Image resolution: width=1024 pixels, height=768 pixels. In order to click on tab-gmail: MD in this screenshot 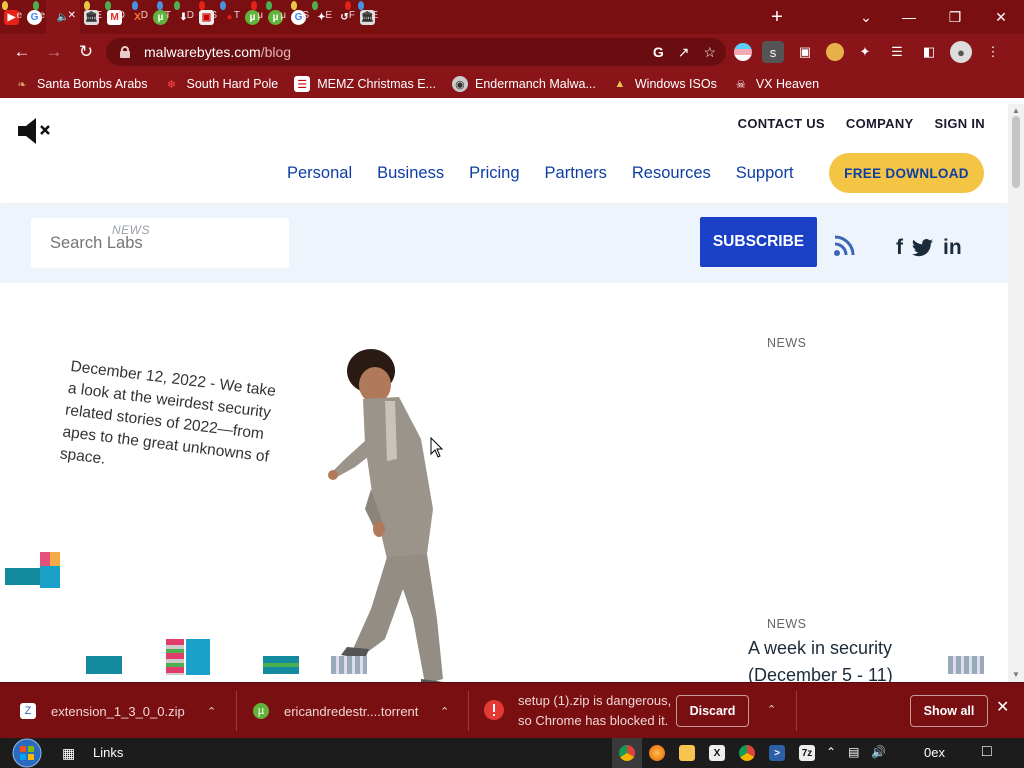, I will do `click(114, 17)`.